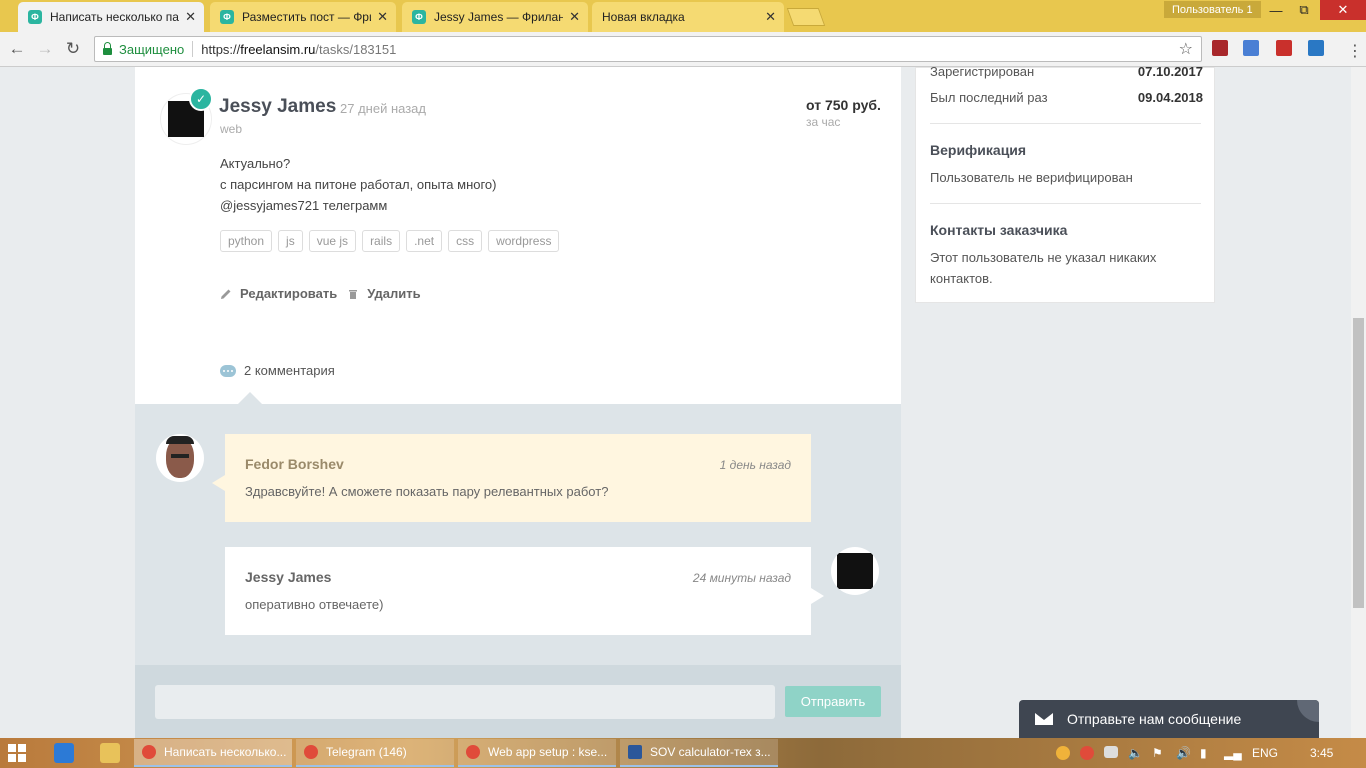 The height and width of the screenshot is (768, 1366). Describe the element at coordinates (255, 163) in the screenshot. I see `post-body-line: Актуально?` at that location.